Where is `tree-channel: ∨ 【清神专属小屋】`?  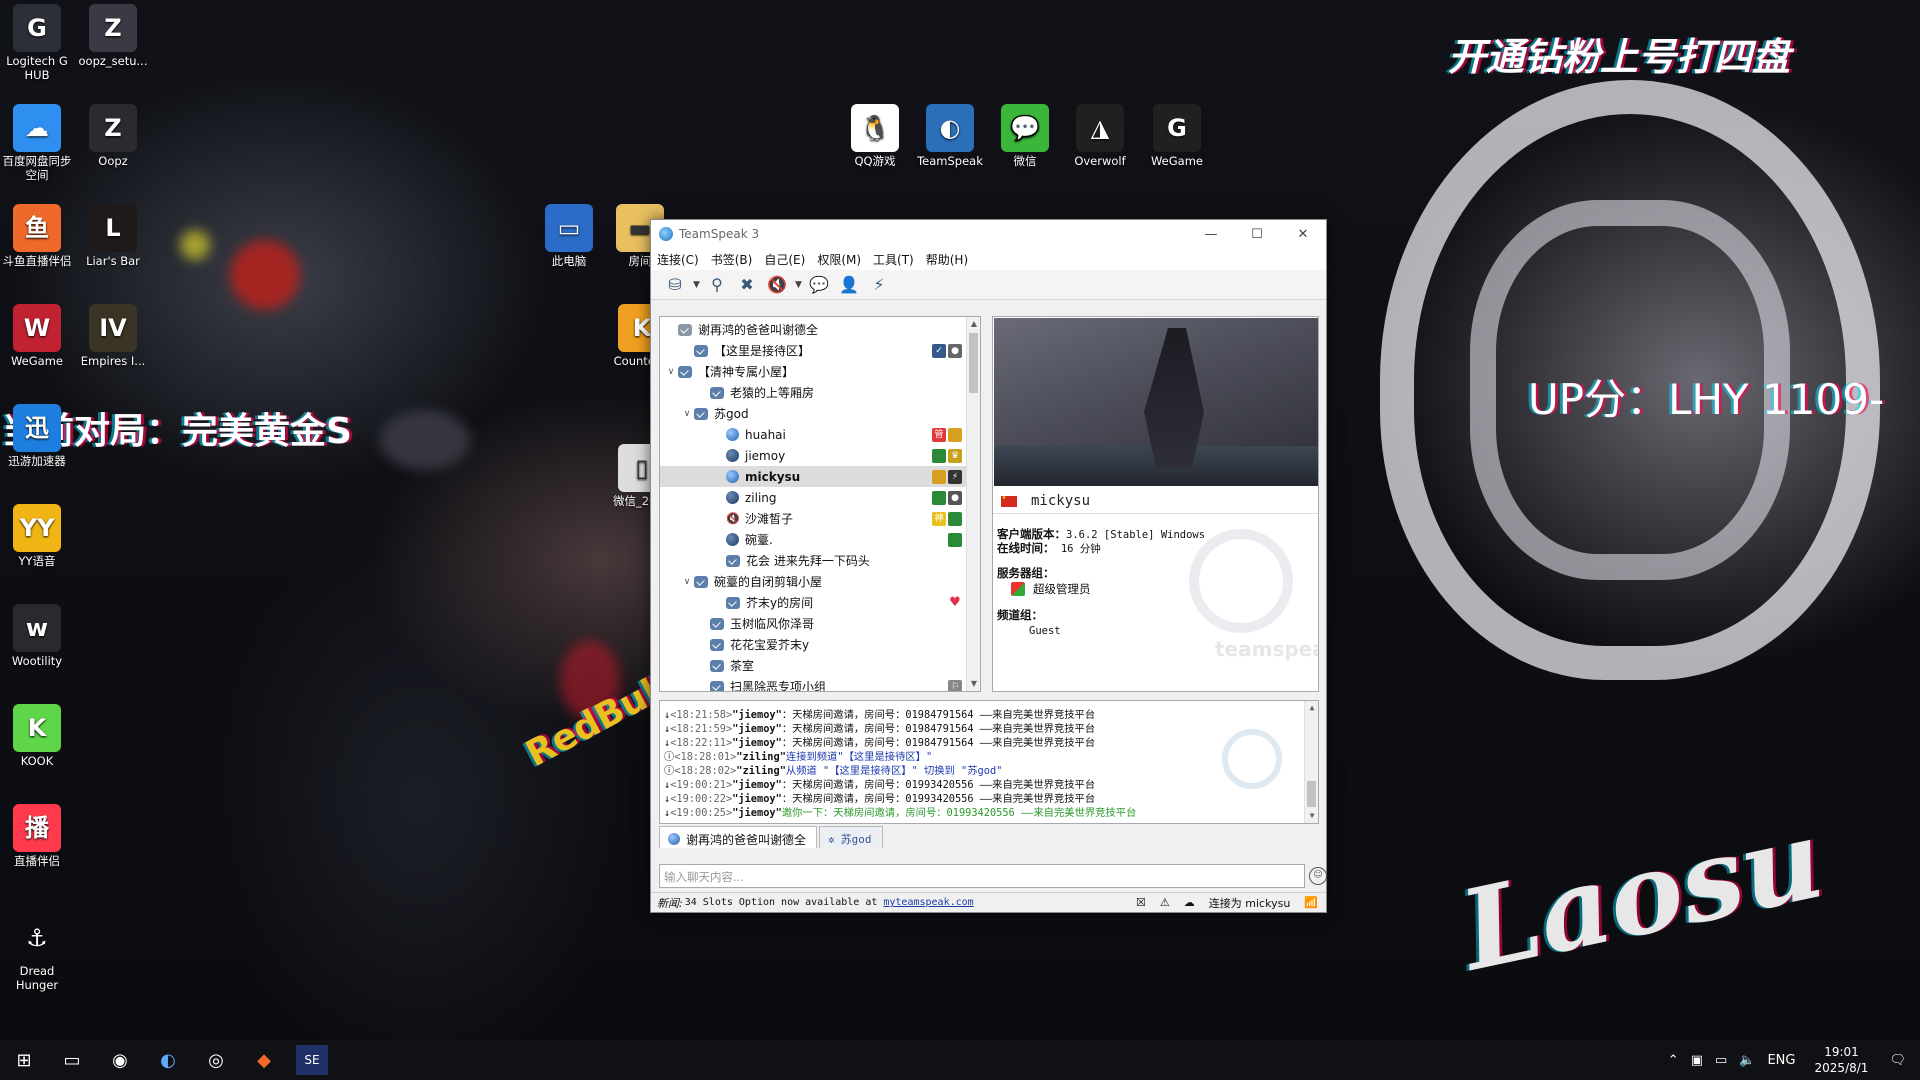
tree-channel: ∨ 【清神专属小屋】 is located at coordinates (813, 371).